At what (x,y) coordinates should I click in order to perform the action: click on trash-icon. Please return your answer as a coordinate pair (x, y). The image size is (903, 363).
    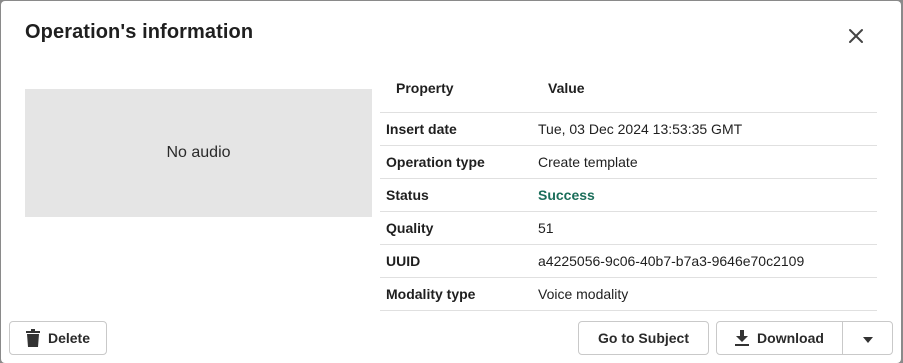
    Looking at the image, I should click on (32, 338).